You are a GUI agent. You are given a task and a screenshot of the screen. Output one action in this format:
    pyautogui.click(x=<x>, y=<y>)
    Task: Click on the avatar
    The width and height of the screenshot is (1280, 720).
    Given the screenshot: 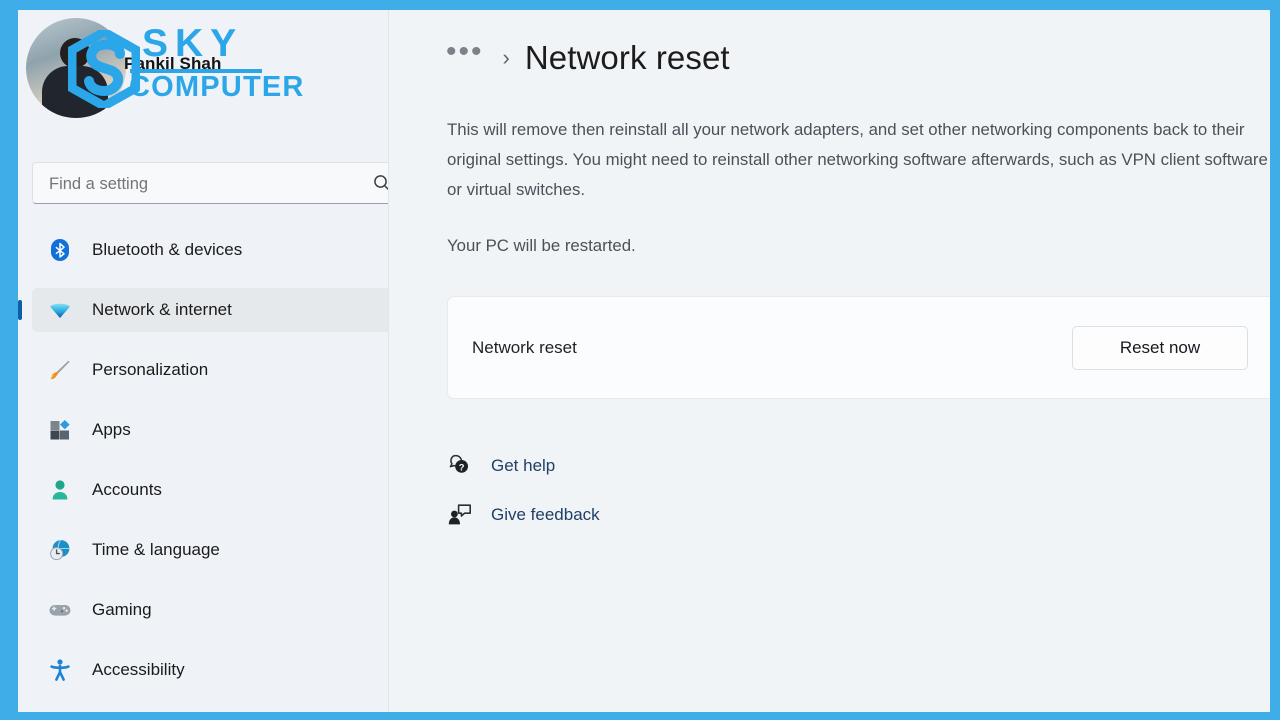 What is the action you would take?
    pyautogui.click(x=76, y=68)
    